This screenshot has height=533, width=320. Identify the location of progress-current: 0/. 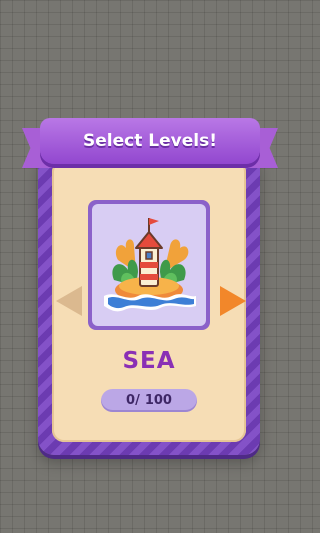
(133, 400).